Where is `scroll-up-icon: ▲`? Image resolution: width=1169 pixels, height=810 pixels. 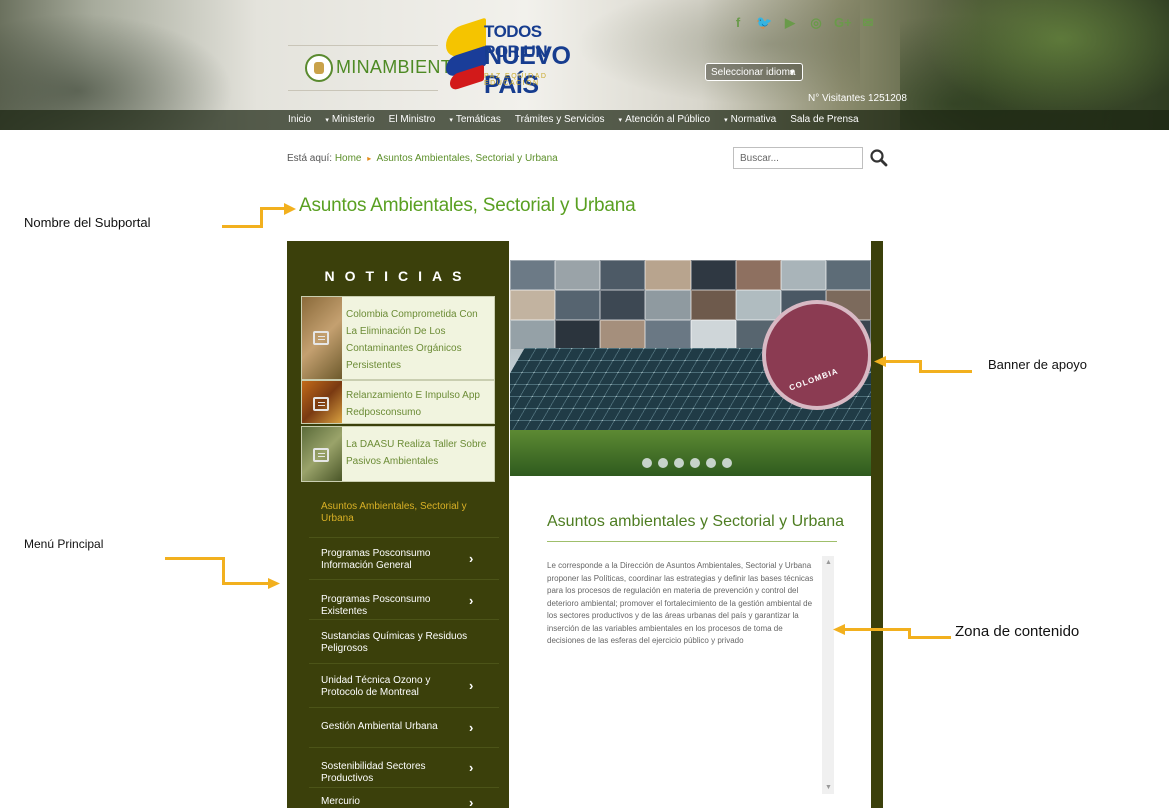
scroll-up-icon: ▲ is located at coordinates (828, 562).